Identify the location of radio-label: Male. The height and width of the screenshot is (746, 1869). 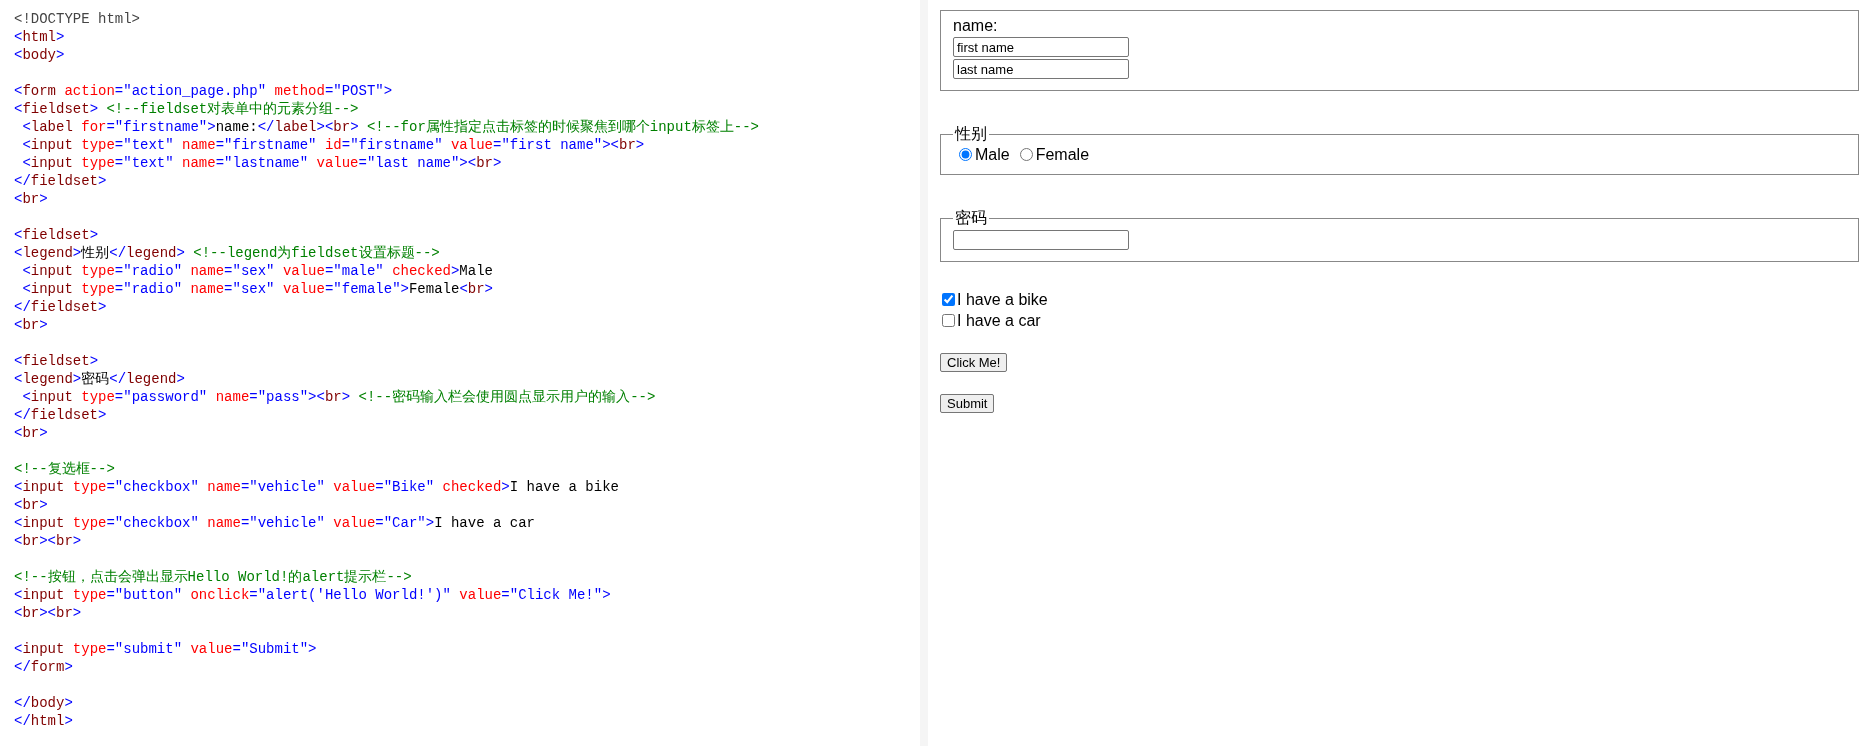
(992, 154).